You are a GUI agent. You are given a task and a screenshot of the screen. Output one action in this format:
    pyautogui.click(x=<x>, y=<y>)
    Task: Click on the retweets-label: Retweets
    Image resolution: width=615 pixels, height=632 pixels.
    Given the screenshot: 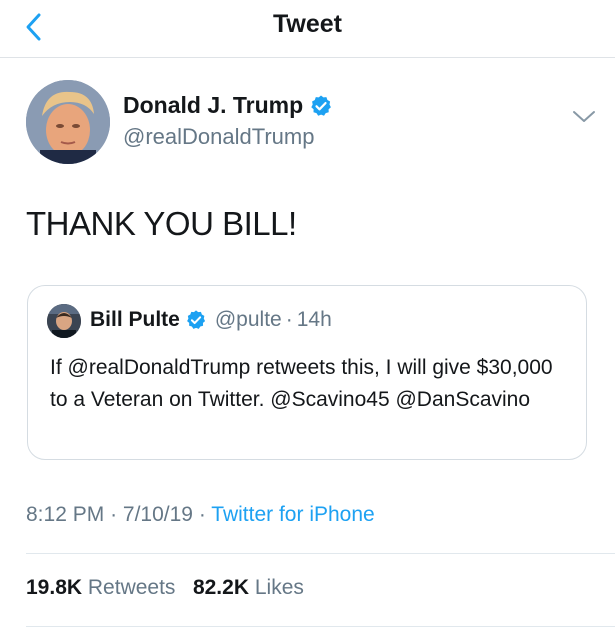 What is the action you would take?
    pyautogui.click(x=131, y=587)
    